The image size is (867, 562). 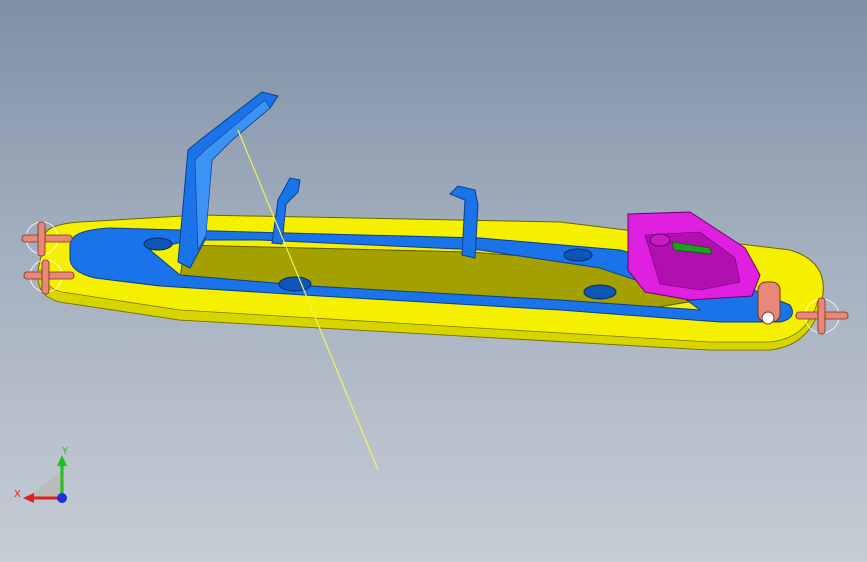 I want to click on frame-hole-right, so click(x=578, y=255).